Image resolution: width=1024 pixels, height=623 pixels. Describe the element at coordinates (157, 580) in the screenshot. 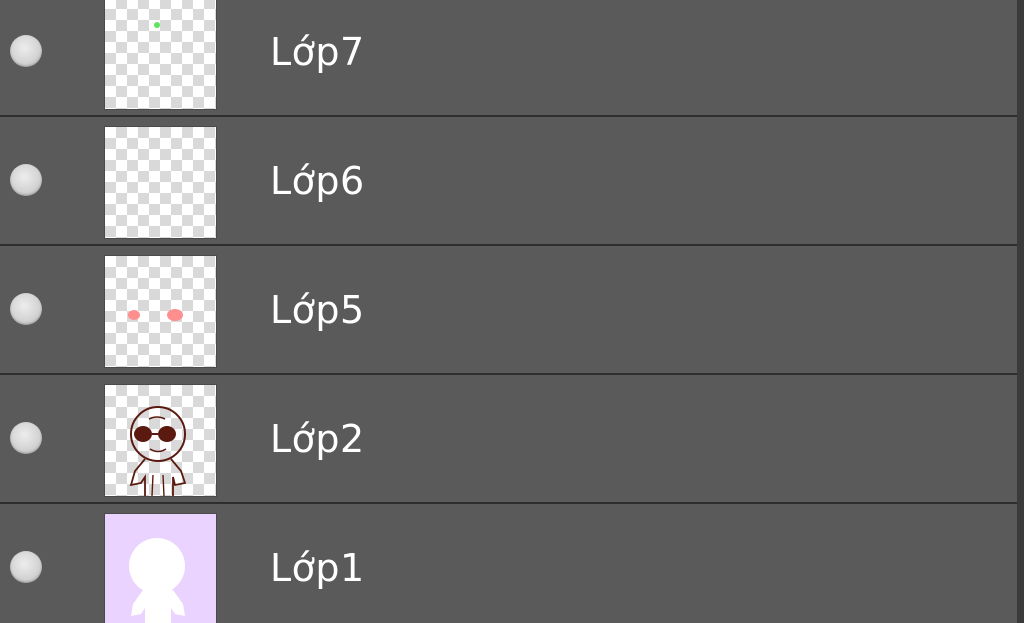

I see `silhouette-thumbnail-icon` at that location.